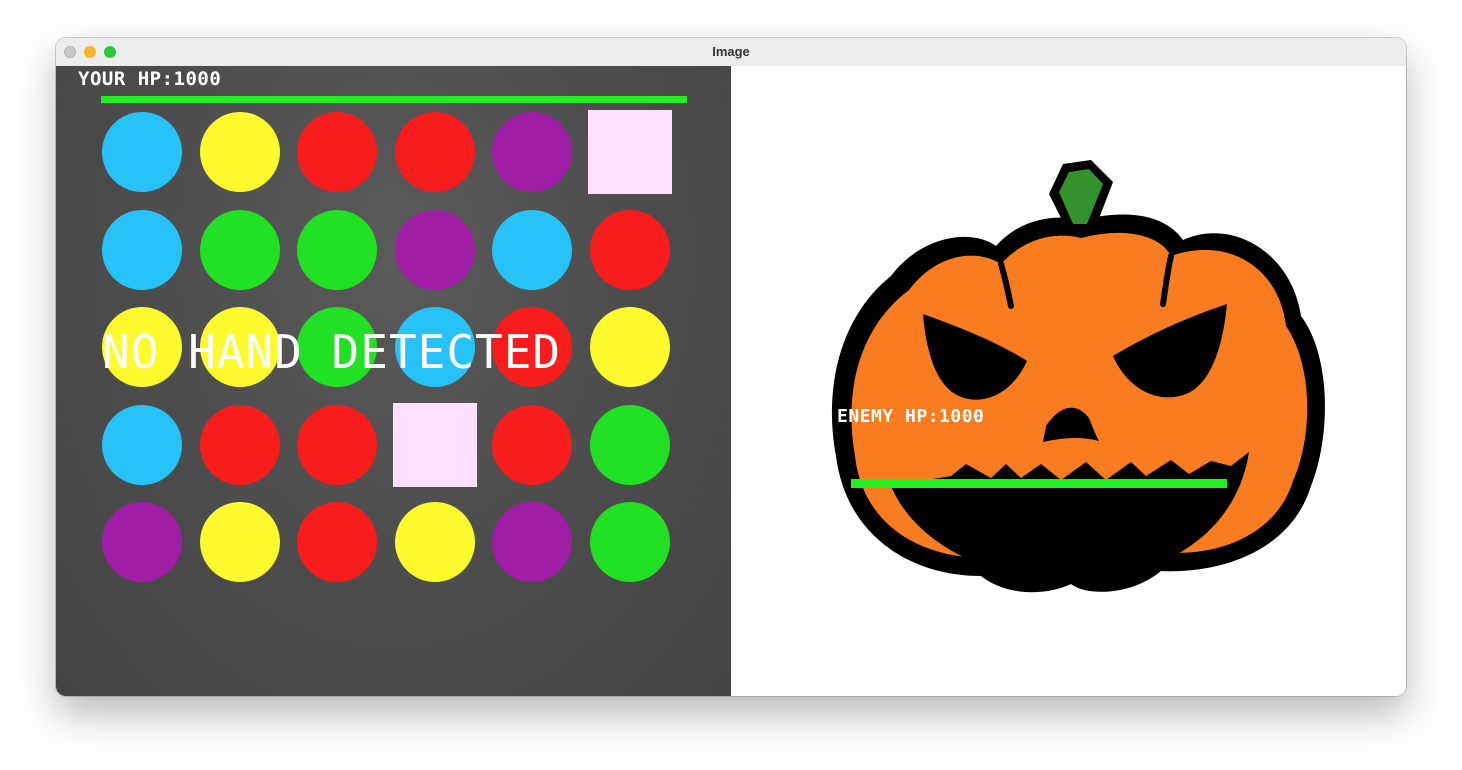  I want to click on window-title: Image, so click(731, 51).